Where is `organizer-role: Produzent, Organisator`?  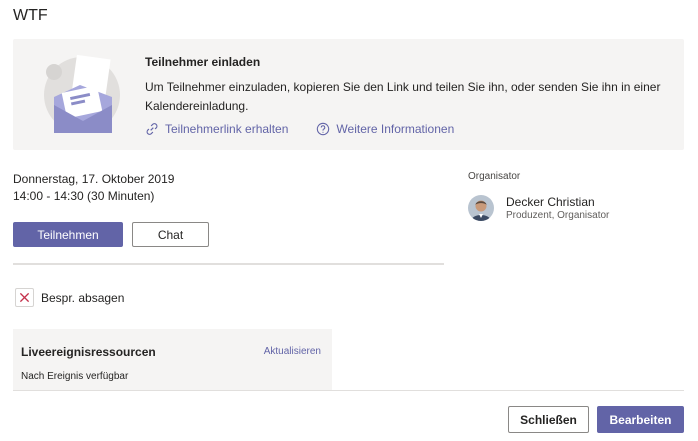
organizer-role: Produzent, Organisator is located at coordinates (558, 215).